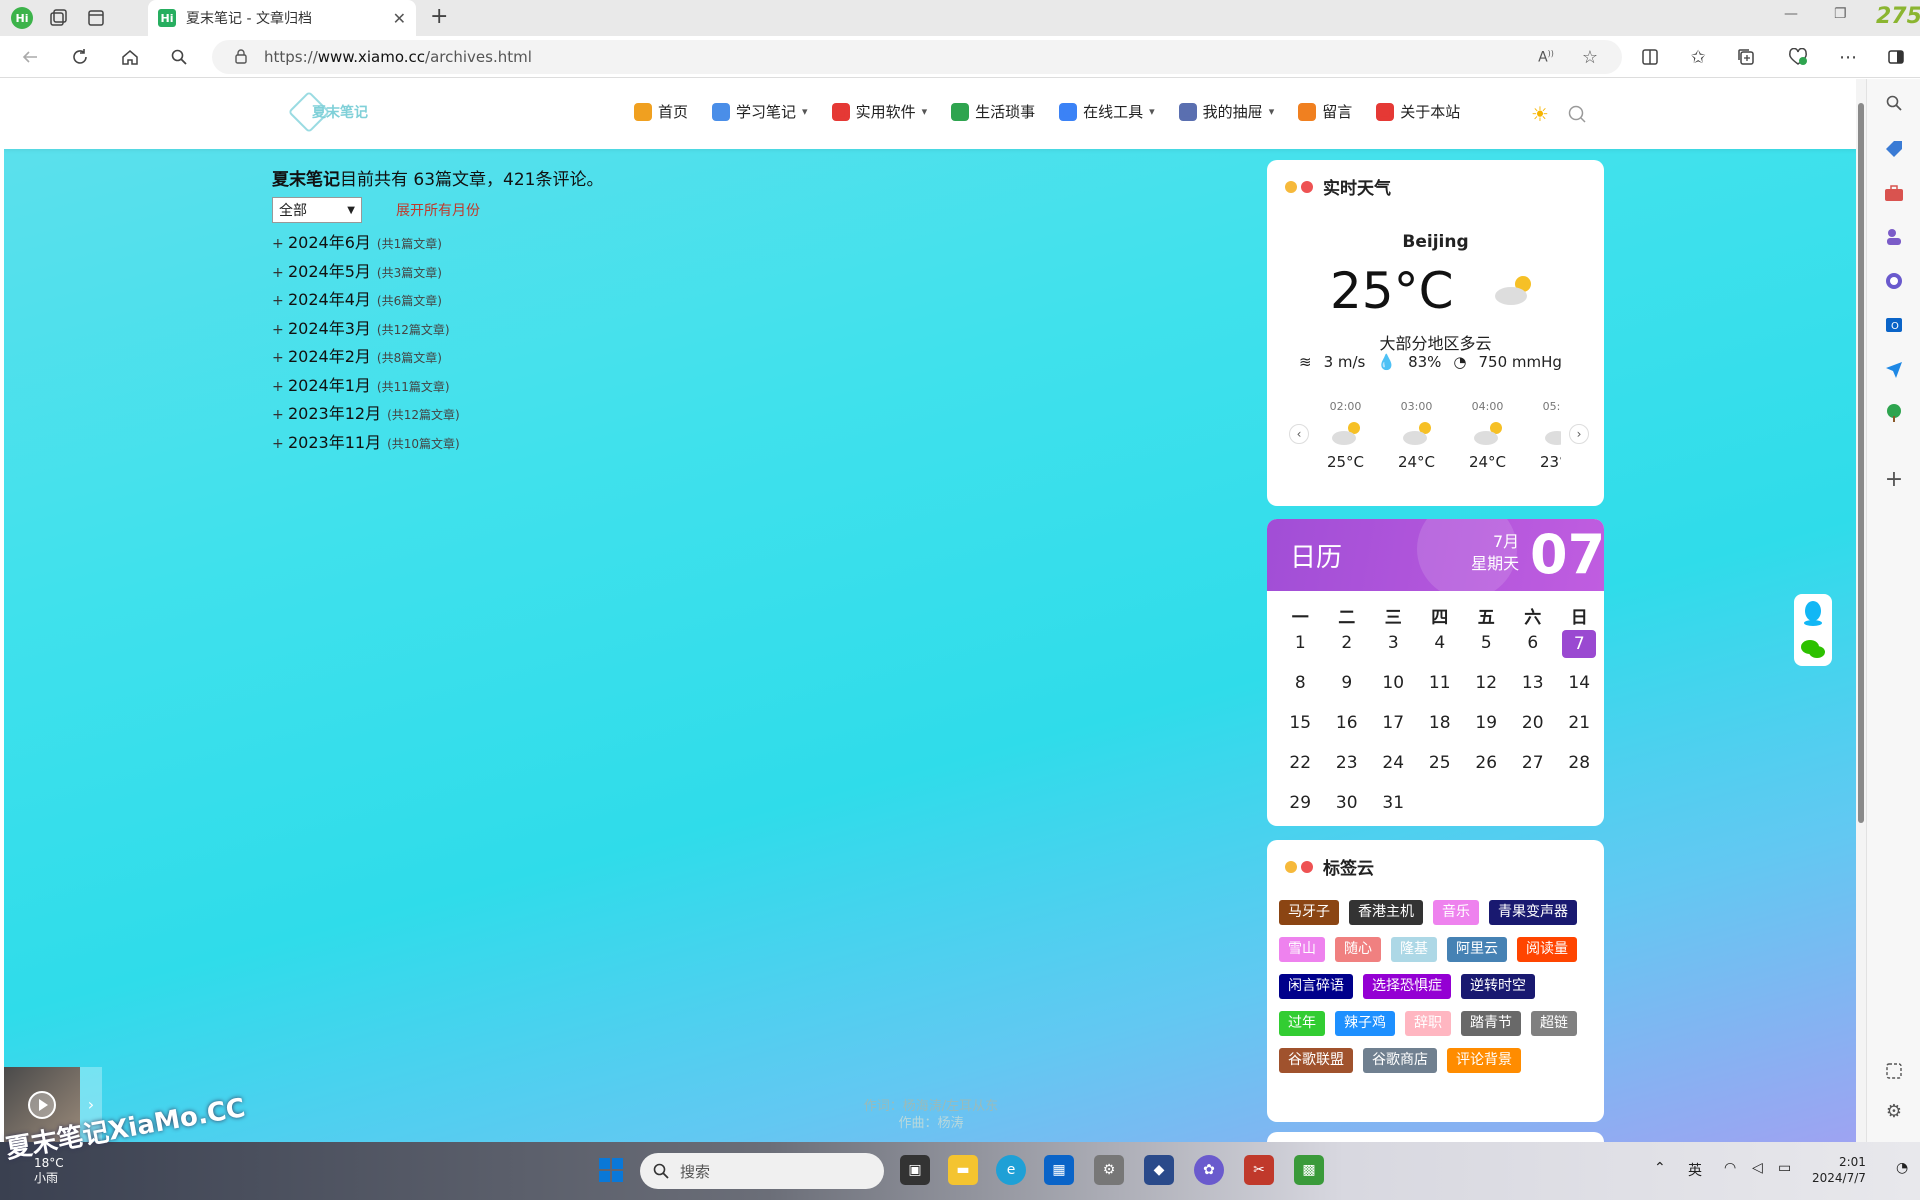 This screenshot has width=1920, height=1200. Describe the element at coordinates (1894, 103) in the screenshot. I see `sidebar-search-icon` at that location.